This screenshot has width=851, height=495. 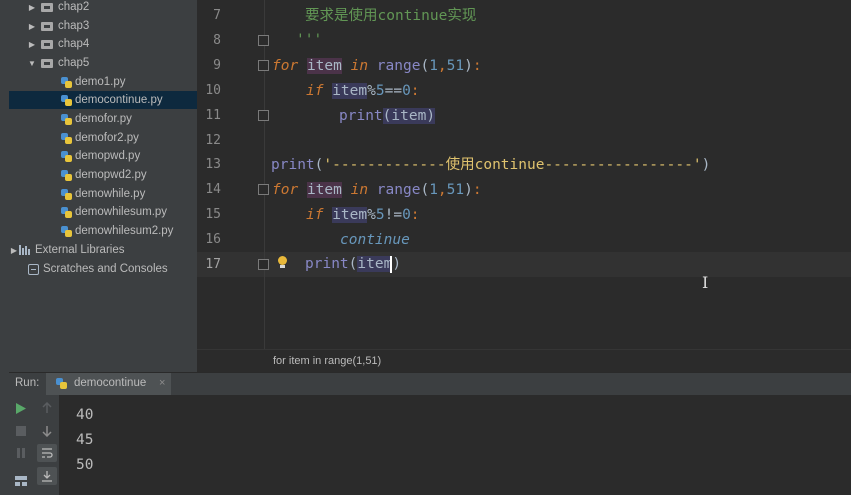 I want to click on tree-file-demofor2: demofor2.py, so click(x=100, y=138).